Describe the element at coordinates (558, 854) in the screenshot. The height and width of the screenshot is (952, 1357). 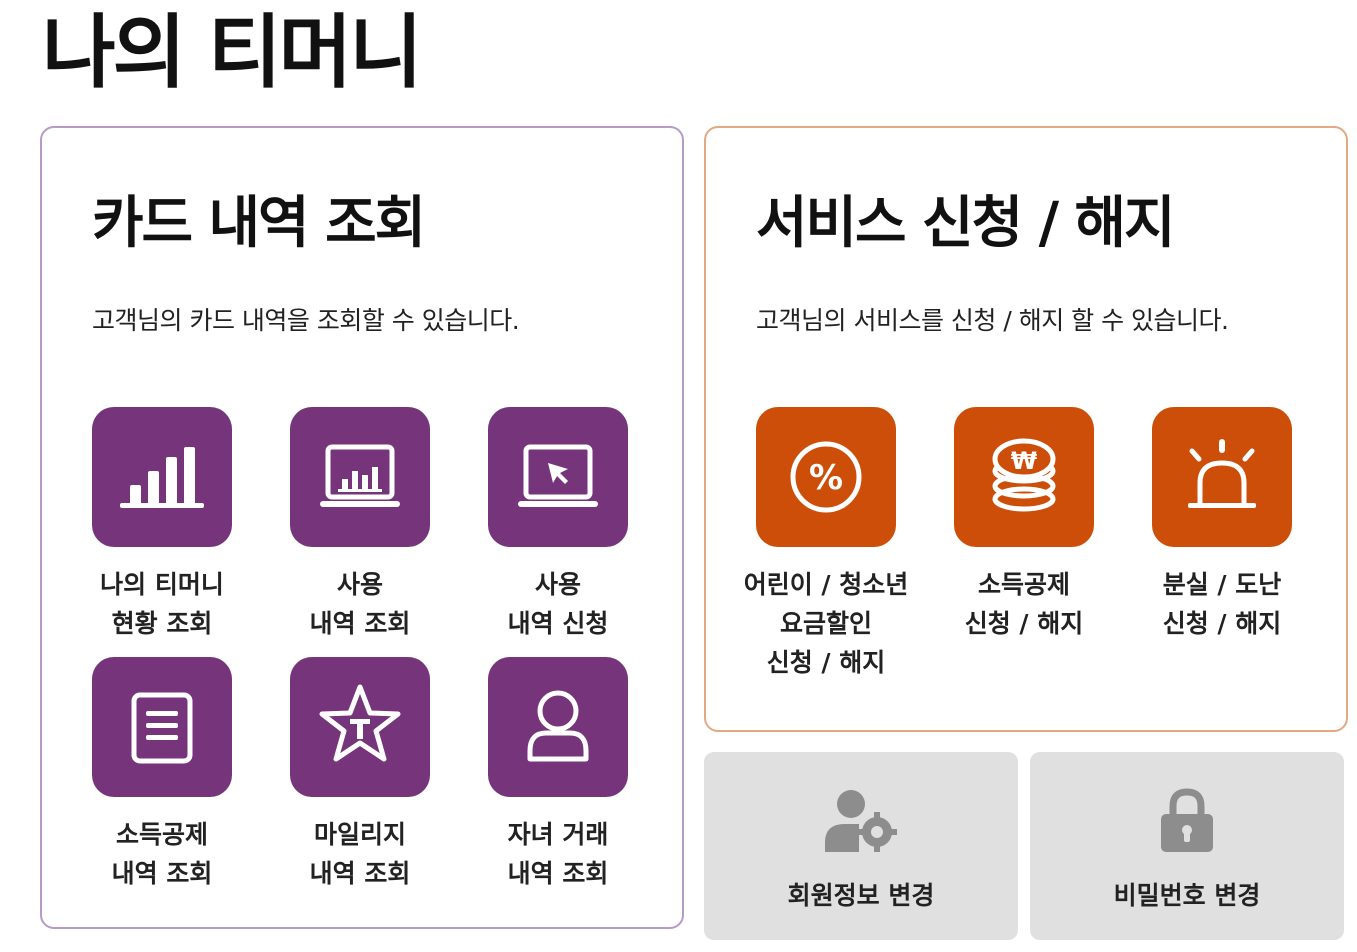
I see `tile-label: 자녀 거래 내역 조회` at that location.